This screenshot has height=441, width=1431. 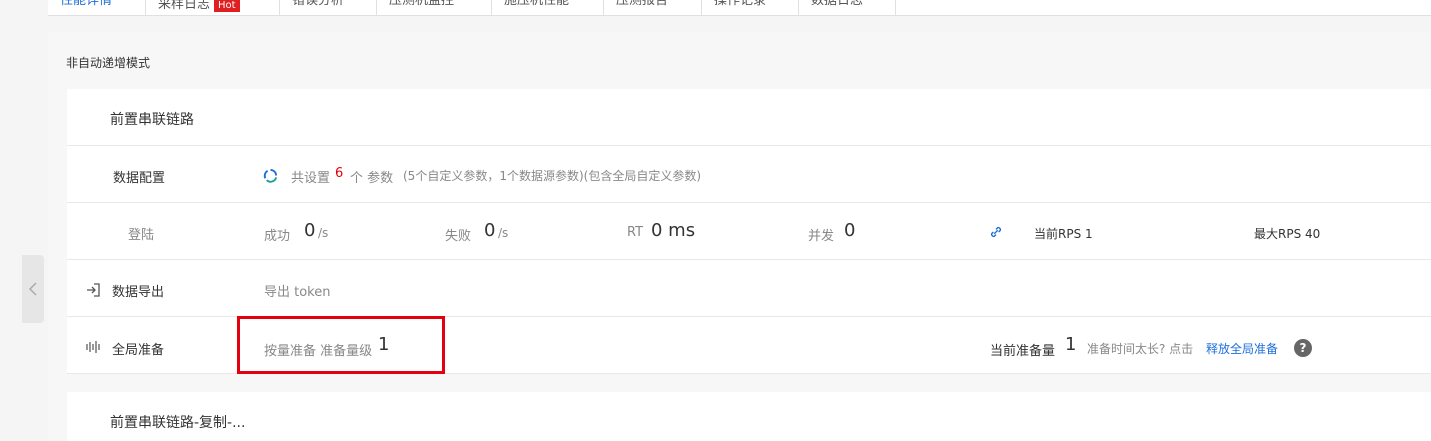 I want to click on tab-6: 操作记录, so click(x=750, y=8).